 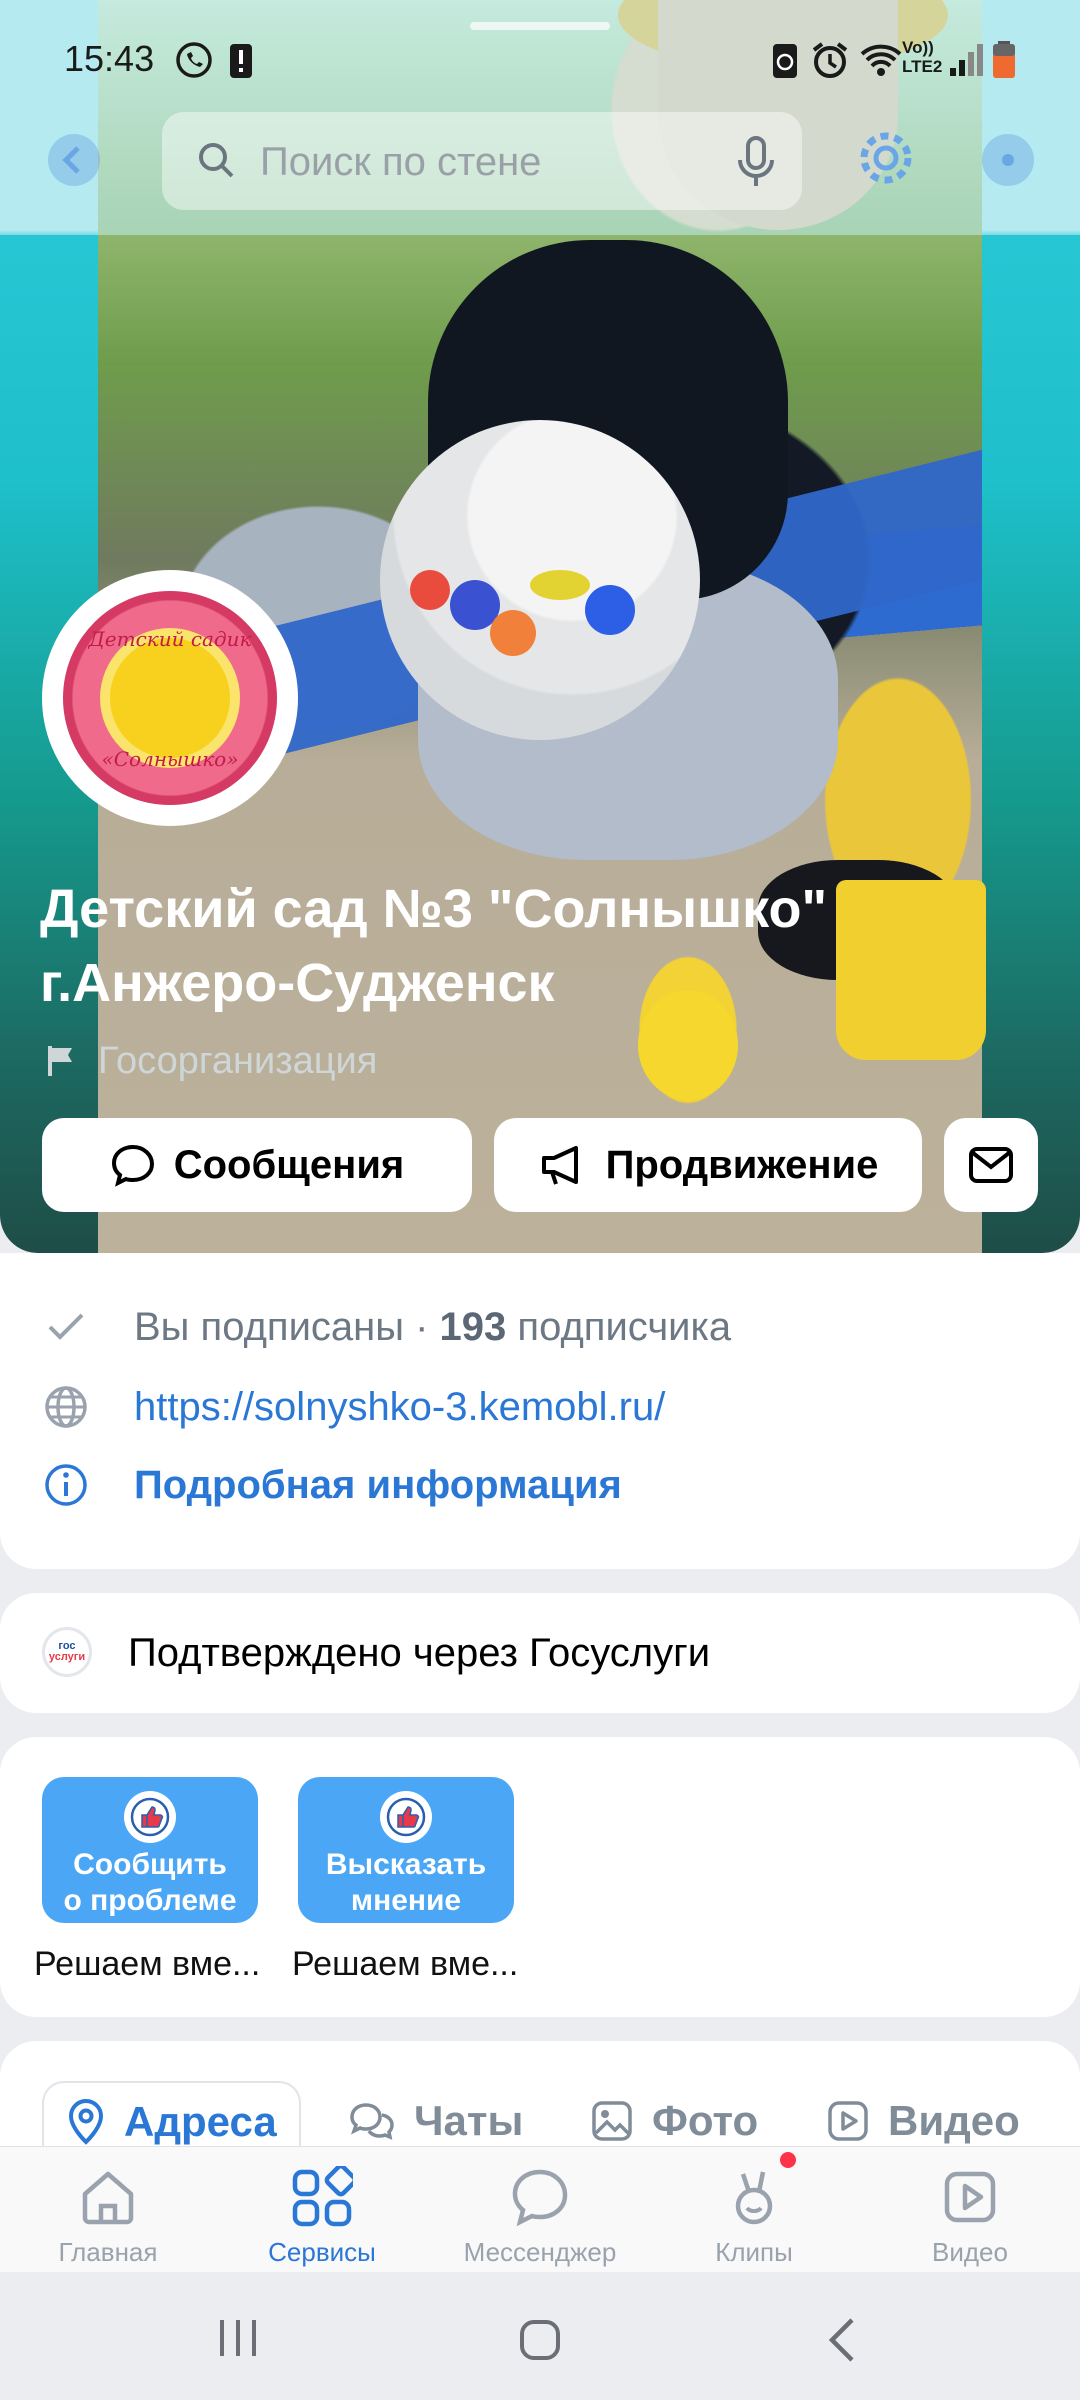 What do you see at coordinates (788, 2160) in the screenshot?
I see `clips-notification-dot` at bounding box center [788, 2160].